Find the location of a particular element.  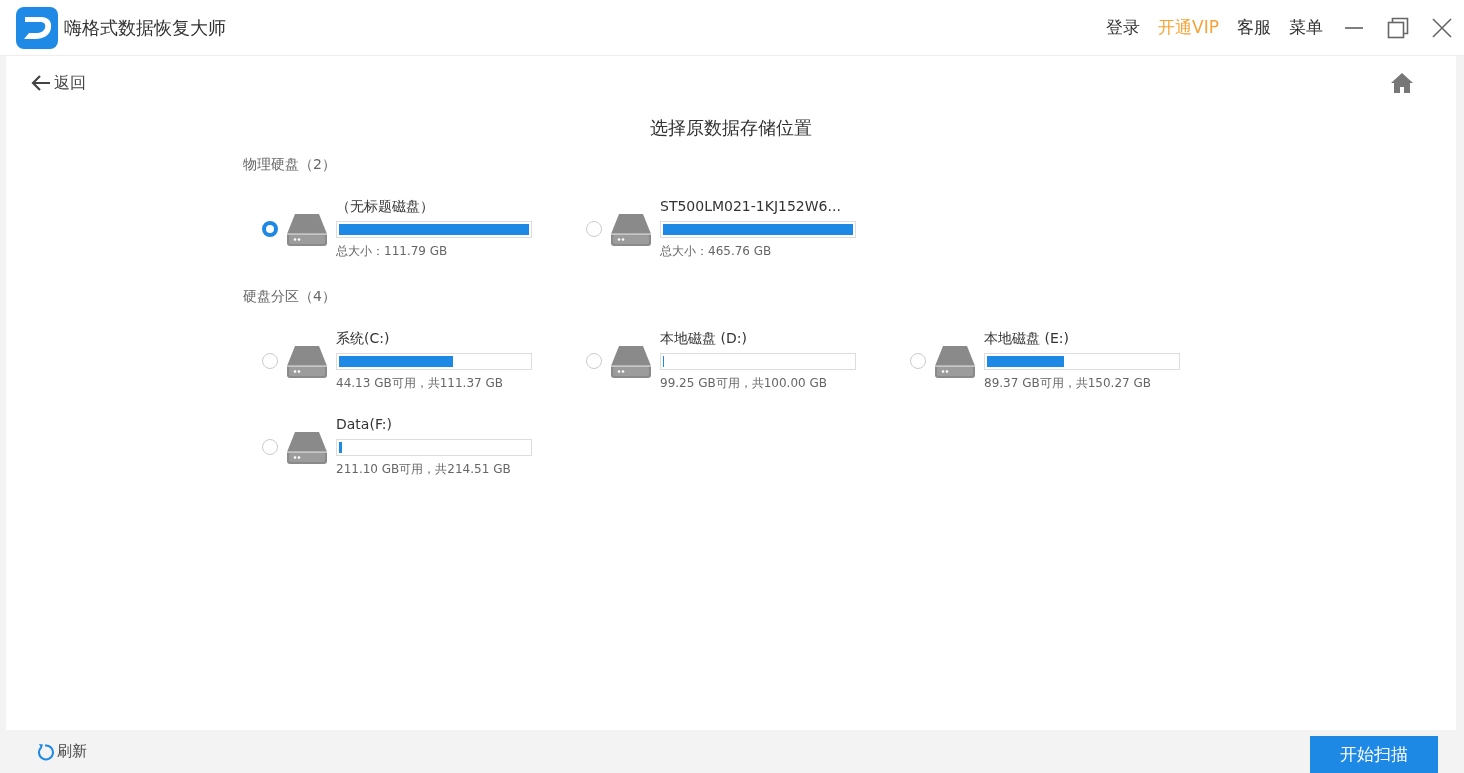

app-title: 嗨格式数据恢复大师 is located at coordinates (145, 27).